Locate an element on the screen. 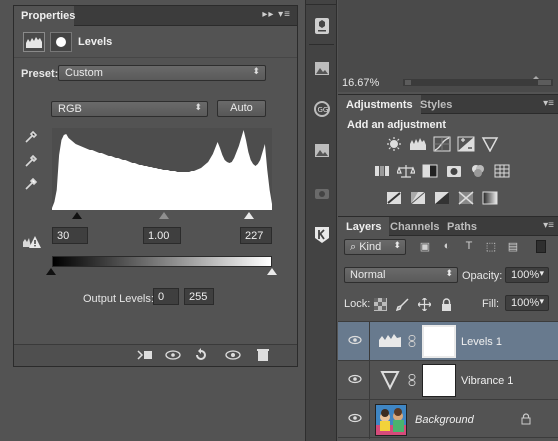 Image resolution: width=558 pixels, height=441 pixels. lock-icon is located at coordinates (526, 419).